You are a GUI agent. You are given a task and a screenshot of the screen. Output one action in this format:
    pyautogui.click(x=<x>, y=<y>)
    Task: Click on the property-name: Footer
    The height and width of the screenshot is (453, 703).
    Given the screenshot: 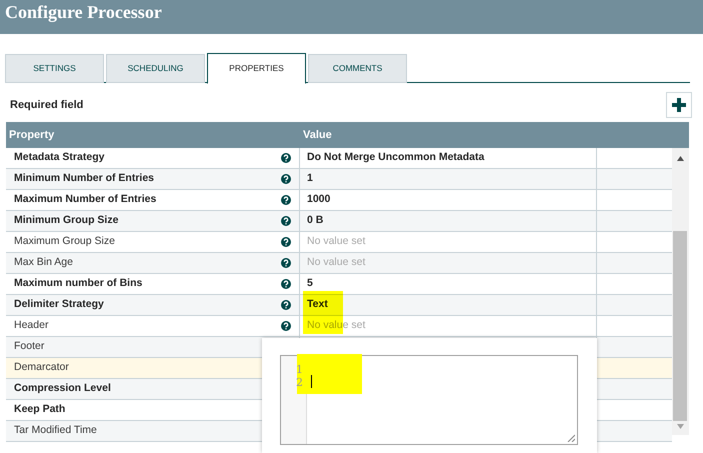 What is the action you would take?
    pyautogui.click(x=29, y=346)
    